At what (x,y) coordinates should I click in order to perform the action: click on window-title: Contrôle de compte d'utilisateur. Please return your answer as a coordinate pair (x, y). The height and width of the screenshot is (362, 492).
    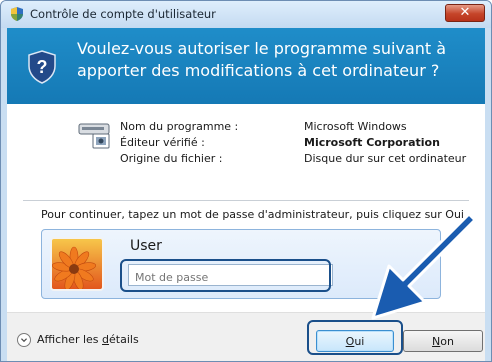
    Looking at the image, I should click on (123, 14).